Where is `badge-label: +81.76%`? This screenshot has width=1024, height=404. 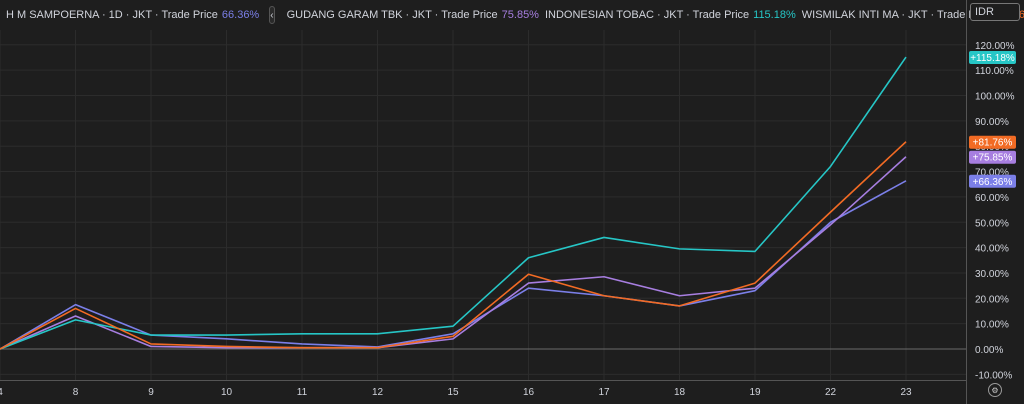 badge-label: +81.76% is located at coordinates (993, 143).